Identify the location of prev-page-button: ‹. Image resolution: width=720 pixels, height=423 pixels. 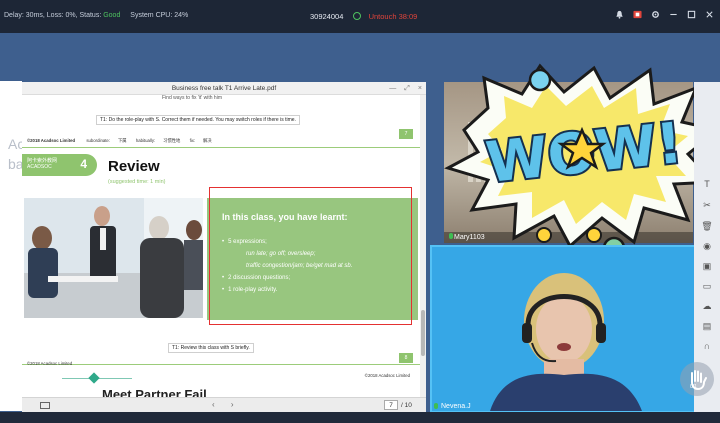
(213, 404).